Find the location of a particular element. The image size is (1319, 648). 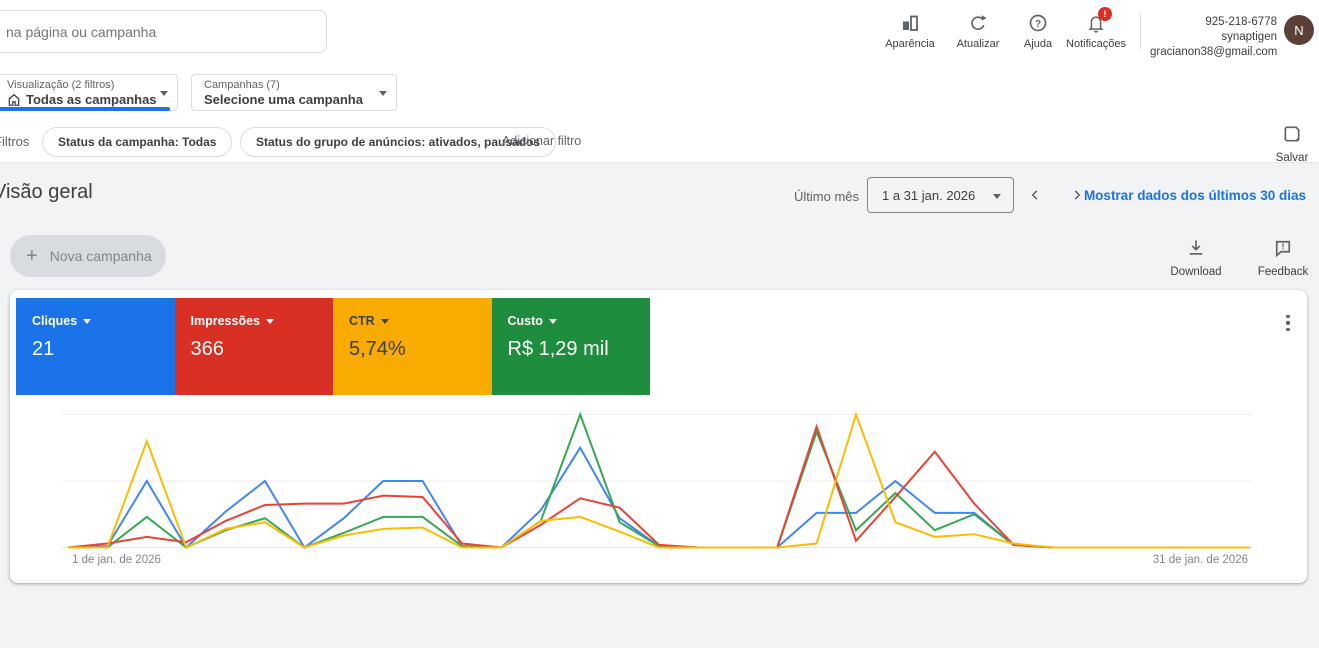

date-range-value: 1 a 31 jan. 2026 is located at coordinates (929, 195).